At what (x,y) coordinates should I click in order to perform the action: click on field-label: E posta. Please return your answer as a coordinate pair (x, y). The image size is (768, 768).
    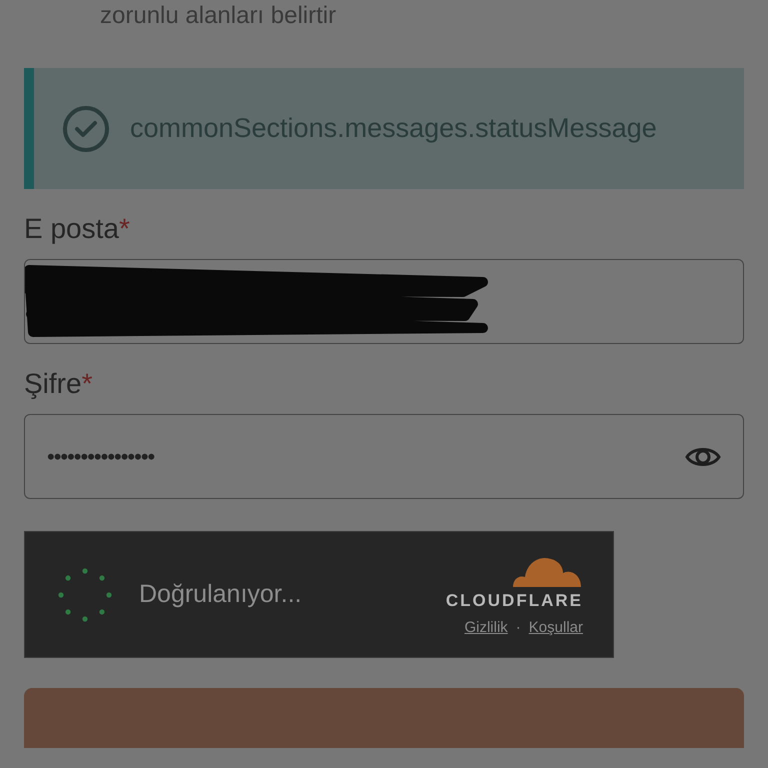
    Looking at the image, I should click on (71, 228).